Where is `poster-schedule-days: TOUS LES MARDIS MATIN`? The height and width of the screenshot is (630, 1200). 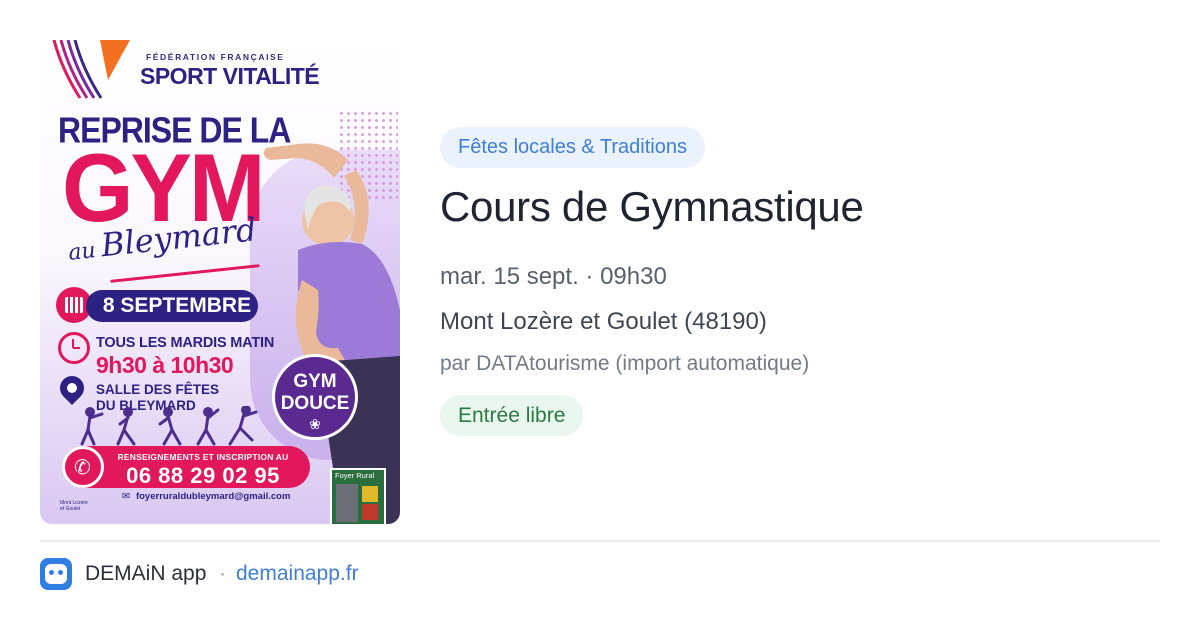 poster-schedule-days: TOUS LES MARDIS MATIN is located at coordinates (185, 343).